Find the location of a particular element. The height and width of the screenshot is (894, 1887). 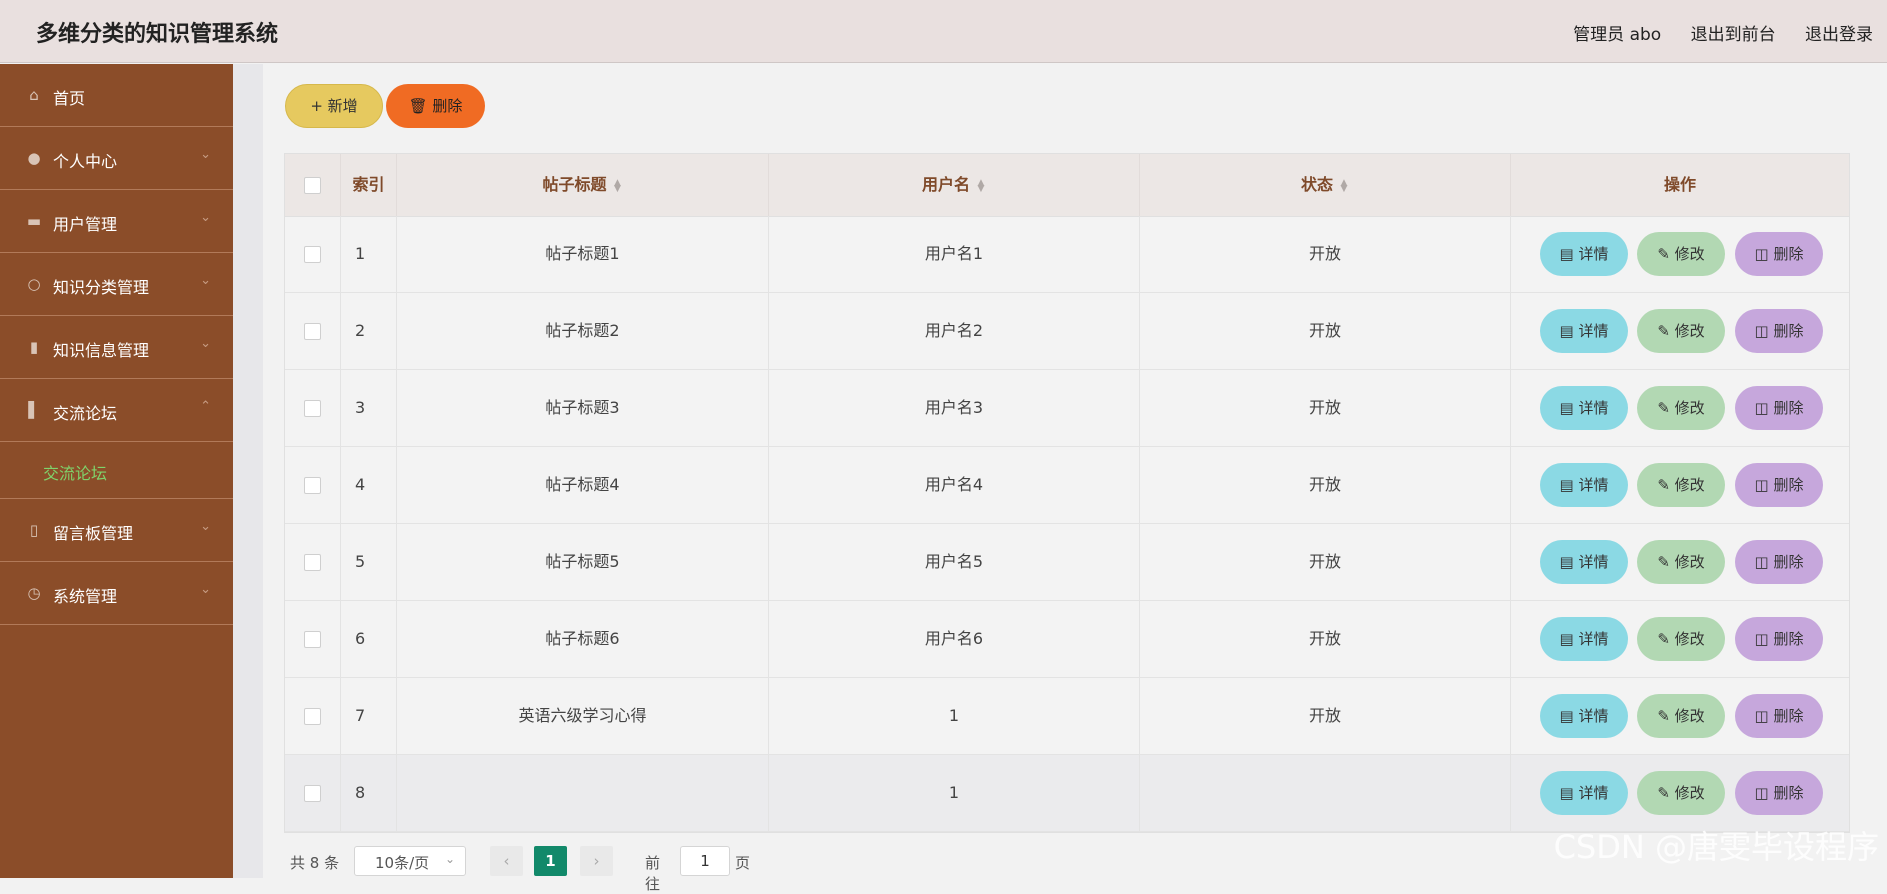

document-icon: ▤ is located at coordinates (1569, 716).